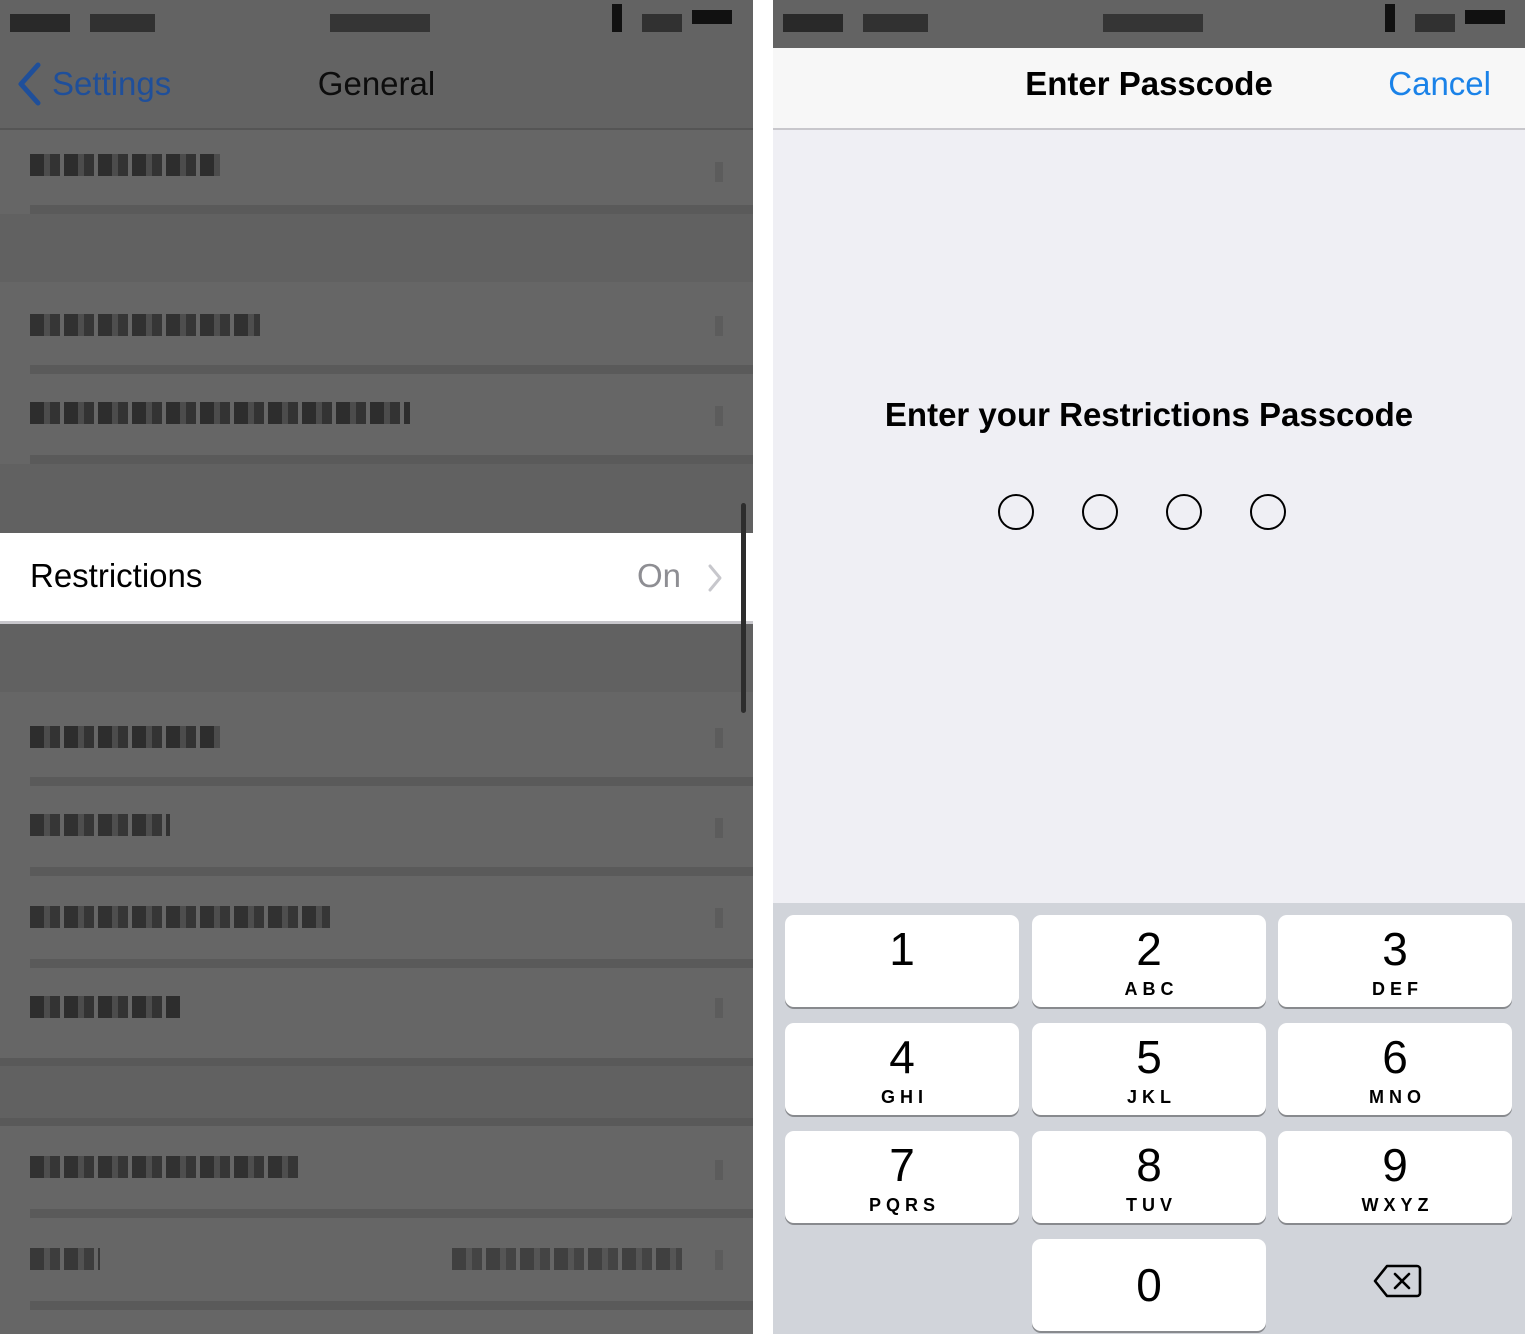 This screenshot has height=1334, width=1525. Describe the element at coordinates (1395, 1177) in the screenshot. I see `key-9: 9 WXYZ` at that location.